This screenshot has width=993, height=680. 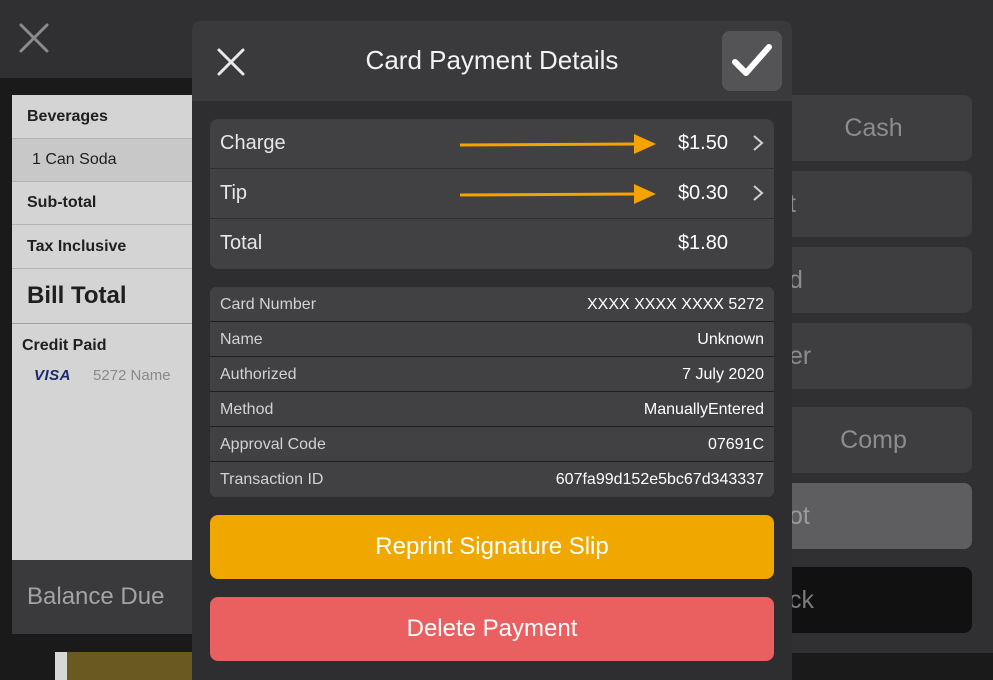 I want to click on authorized-label: Authorized, so click(x=258, y=374).